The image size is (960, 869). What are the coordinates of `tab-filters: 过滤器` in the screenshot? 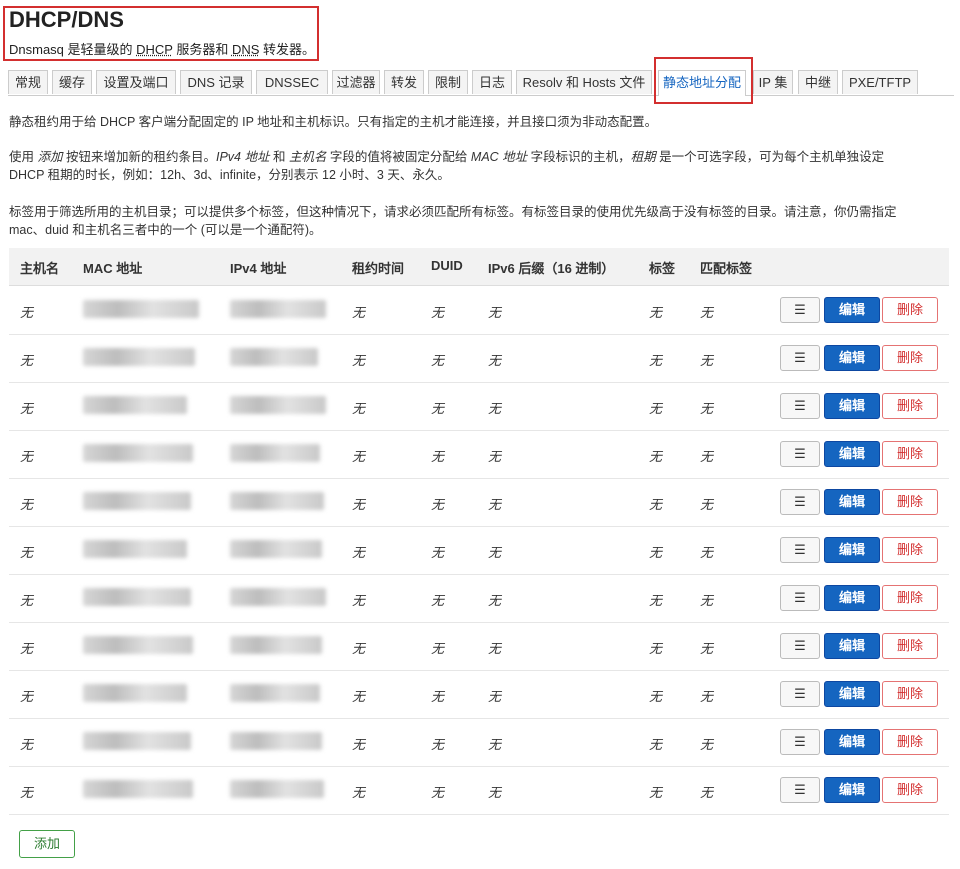 It's located at (356, 82).